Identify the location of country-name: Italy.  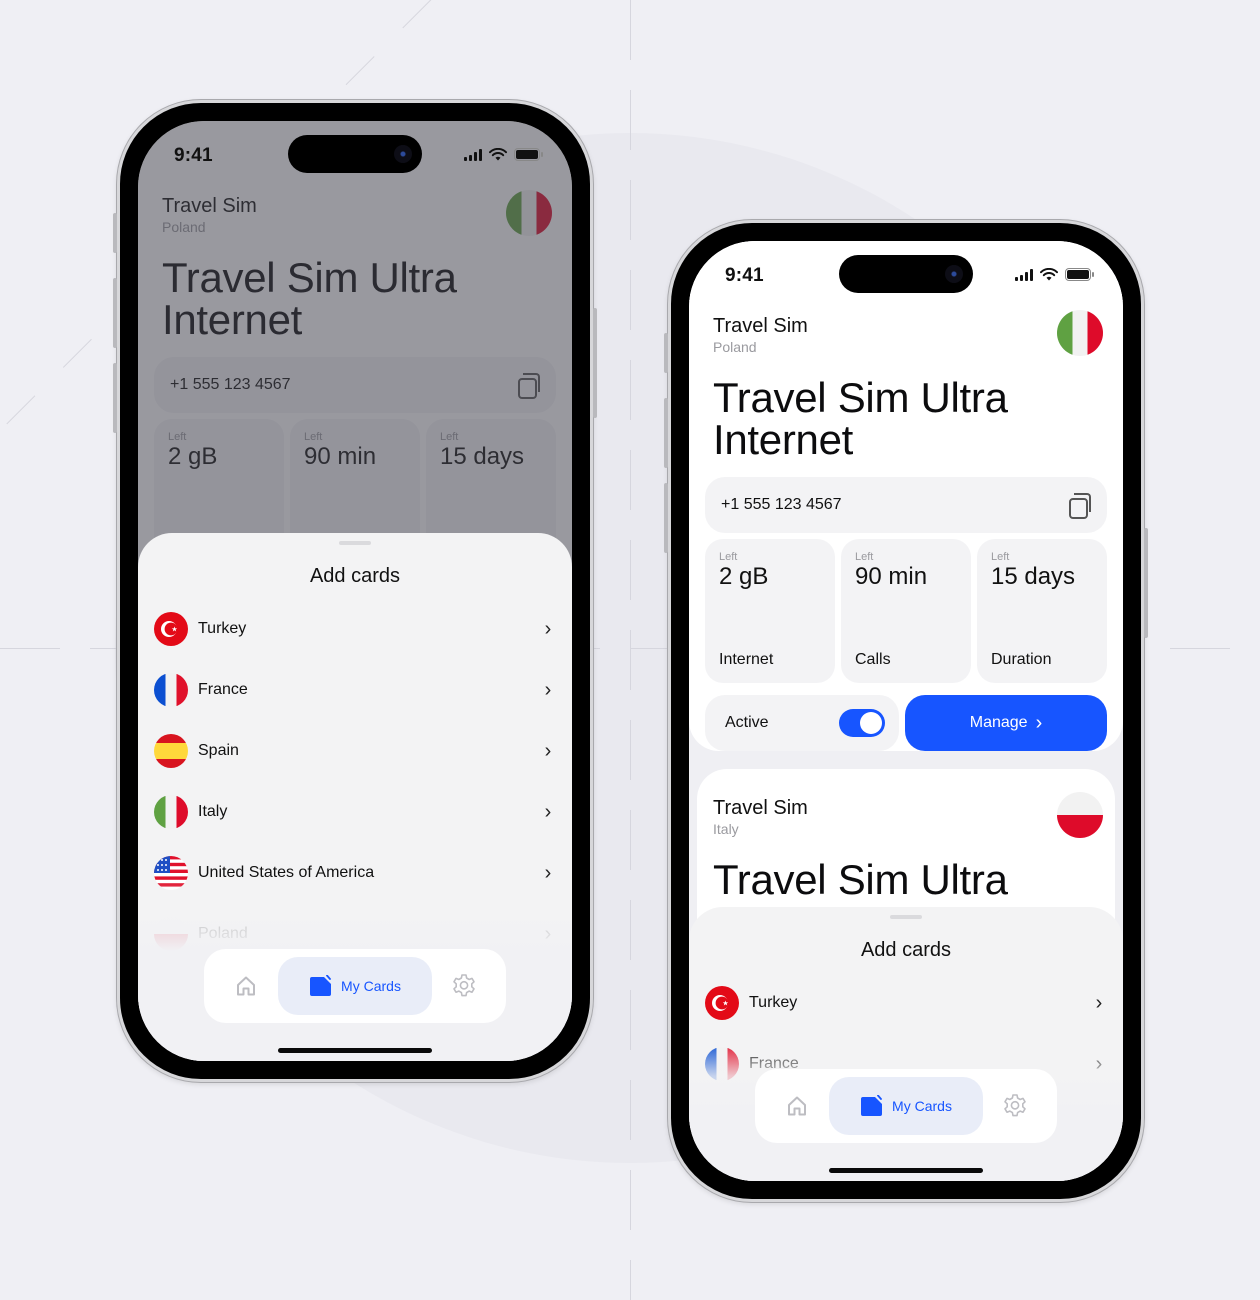
(213, 811).